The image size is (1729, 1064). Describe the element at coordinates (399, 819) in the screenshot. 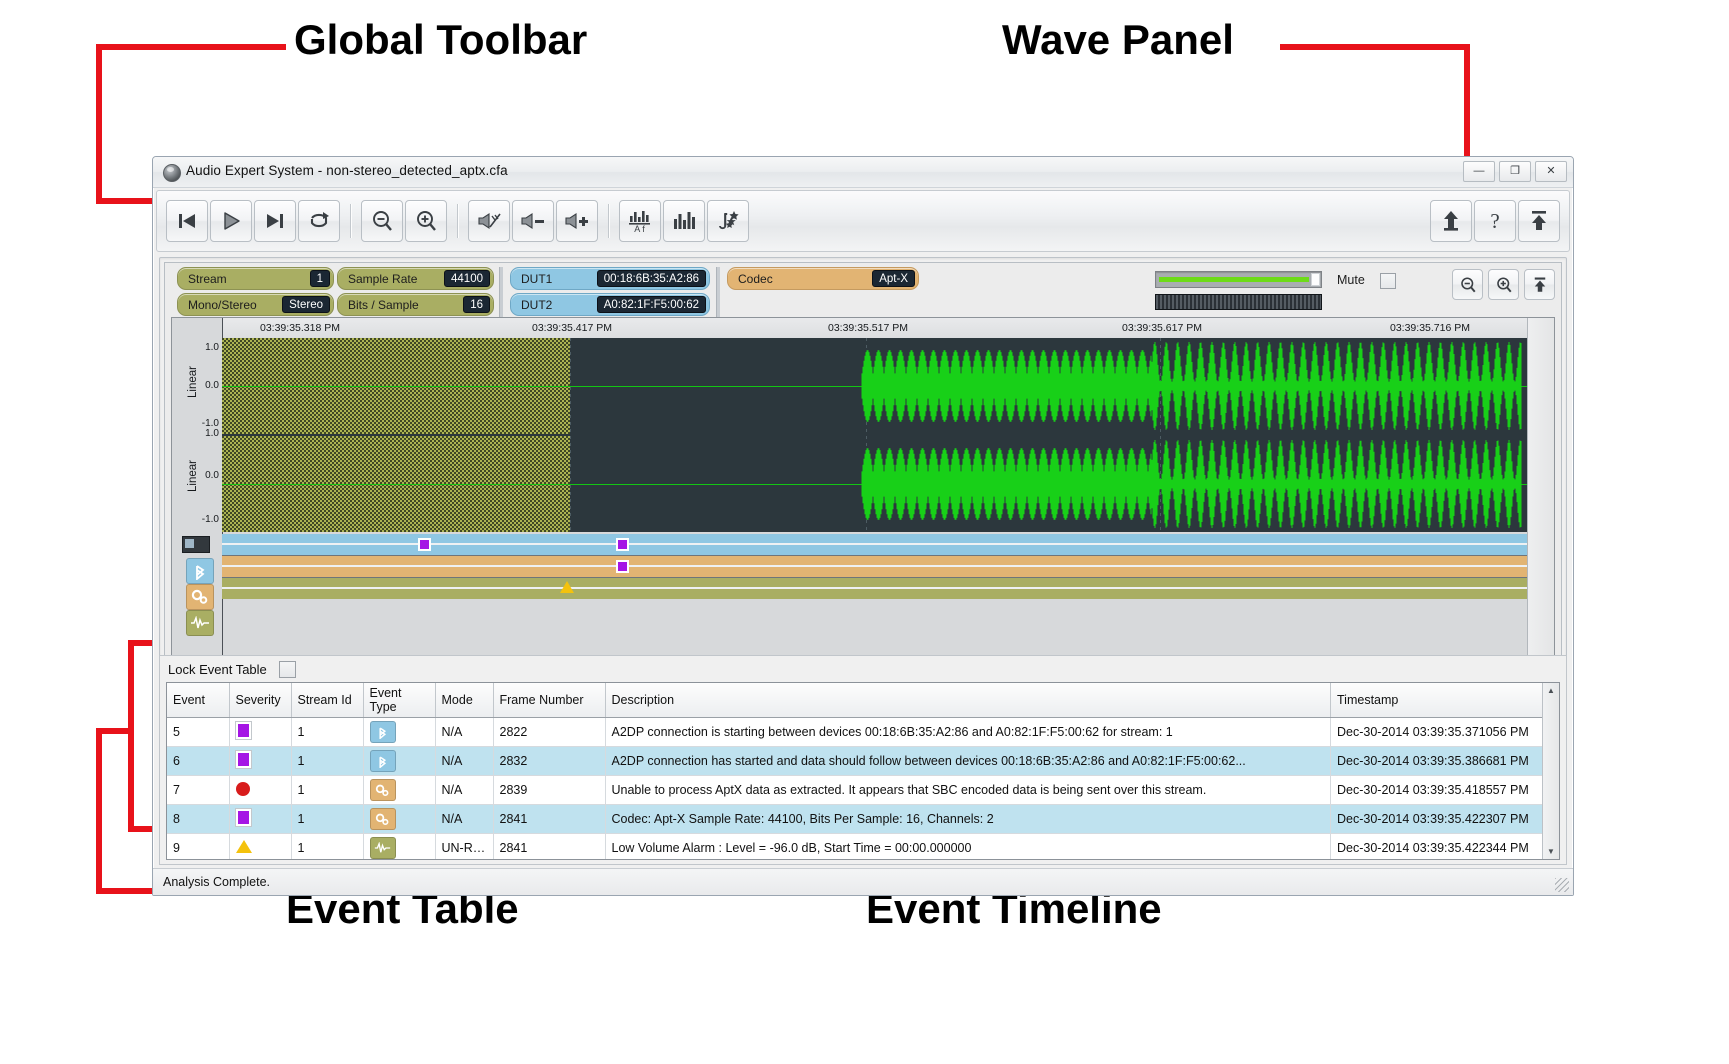

I see `cell-event-type` at that location.